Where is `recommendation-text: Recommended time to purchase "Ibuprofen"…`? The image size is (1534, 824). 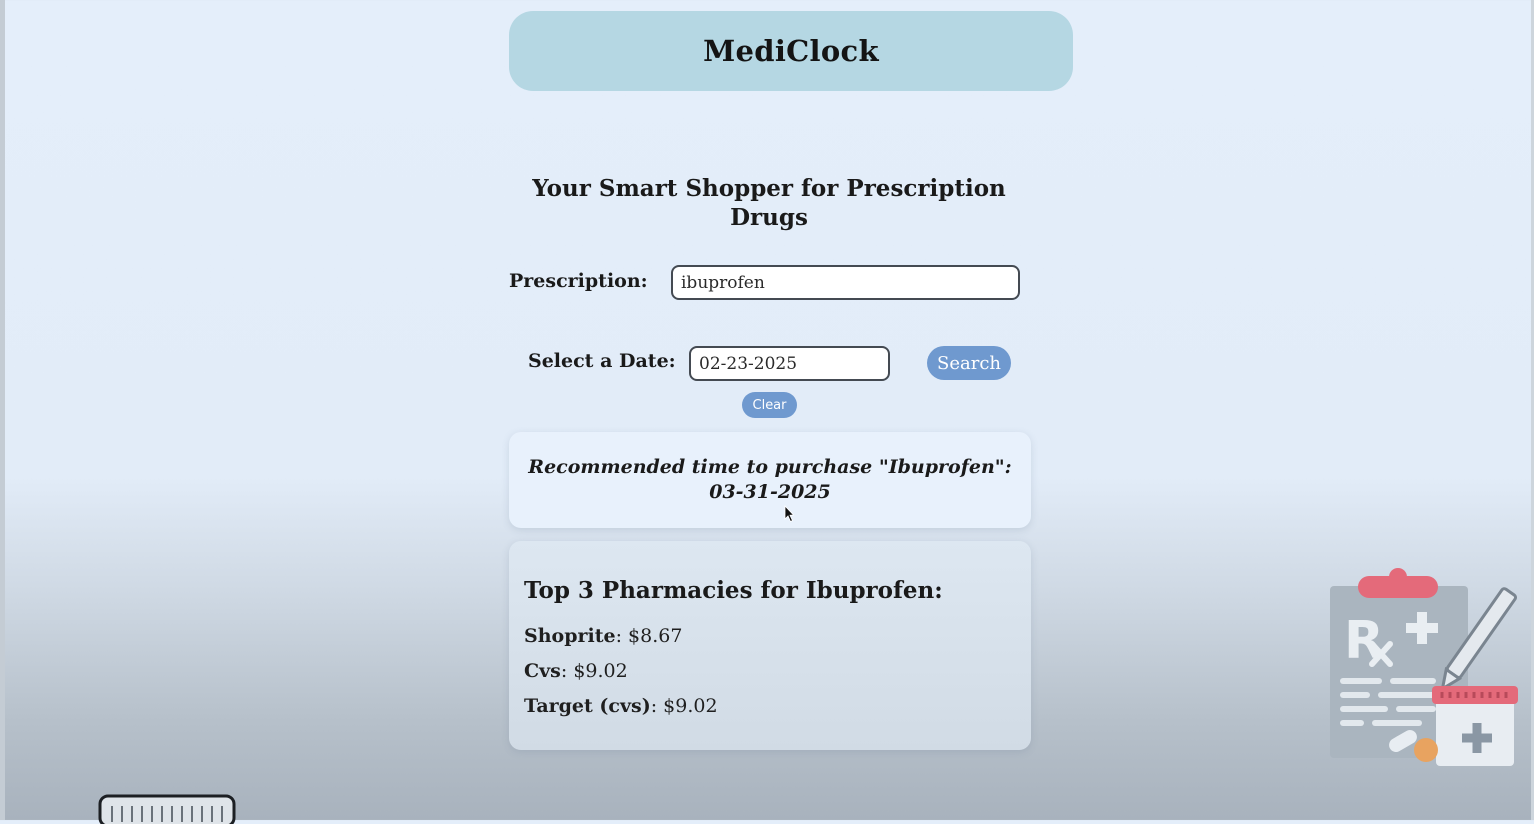 recommendation-text: Recommended time to purchase "Ibuprofen"… is located at coordinates (770, 479).